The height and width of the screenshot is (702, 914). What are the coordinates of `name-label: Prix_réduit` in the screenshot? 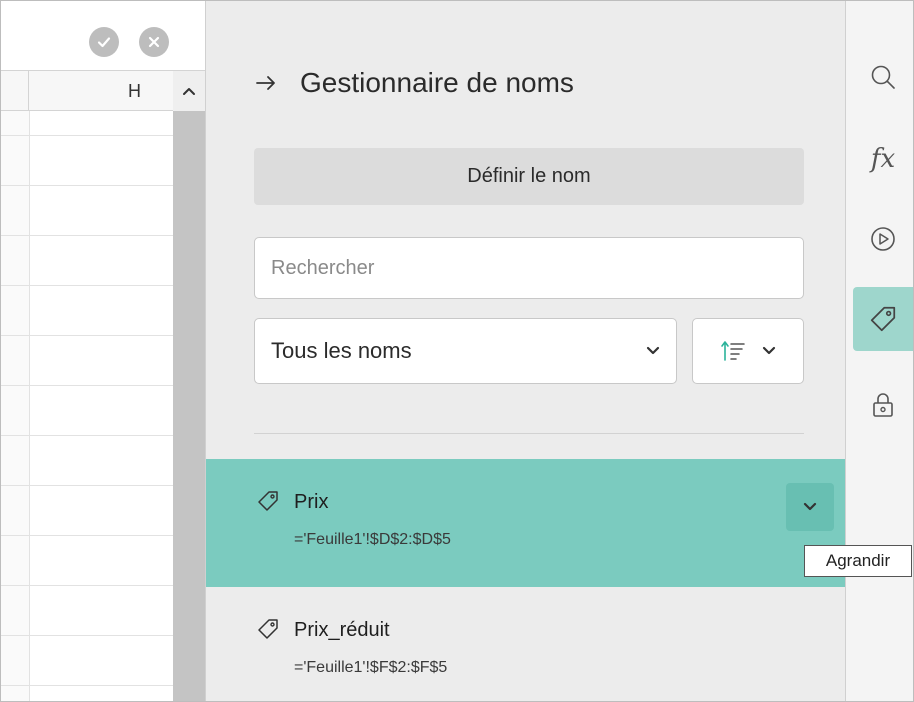 It's located at (342, 630).